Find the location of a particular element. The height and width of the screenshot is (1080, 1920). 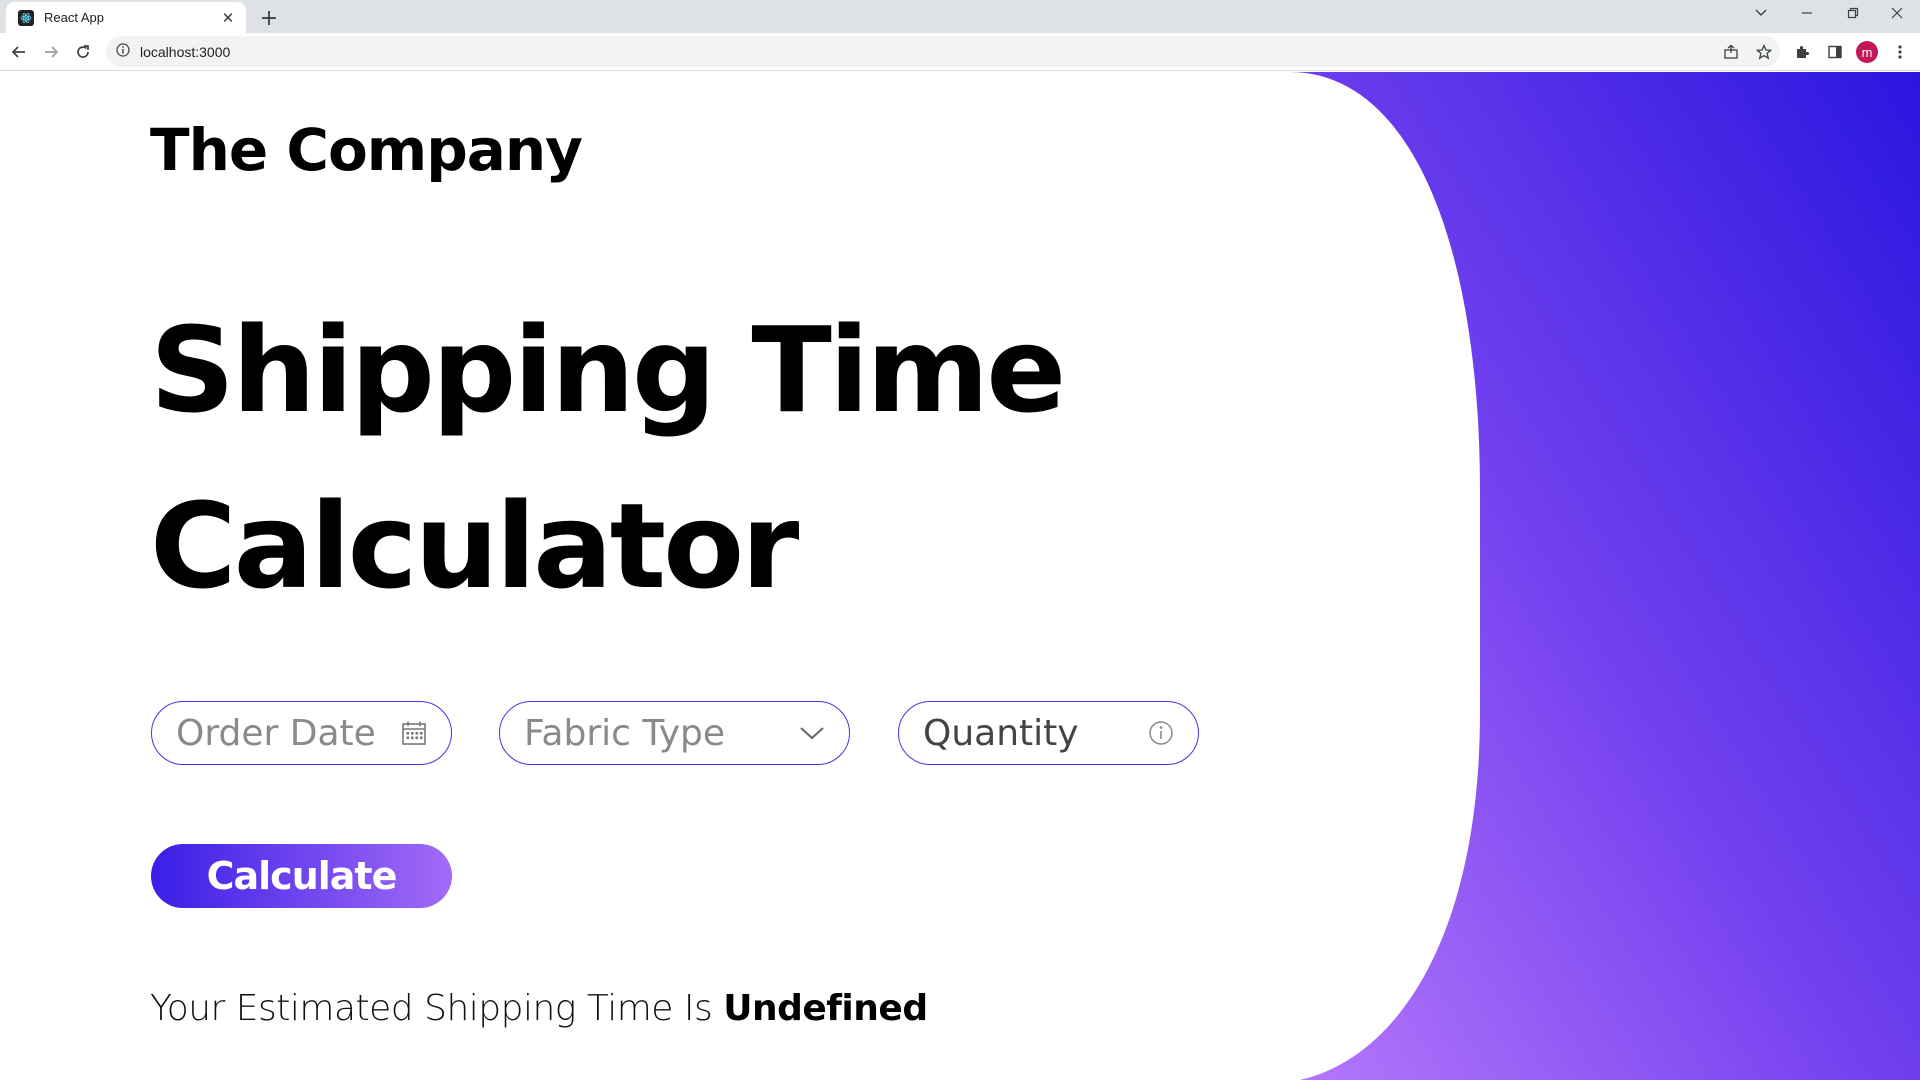

fabric-type-input is located at coordinates (661, 733).